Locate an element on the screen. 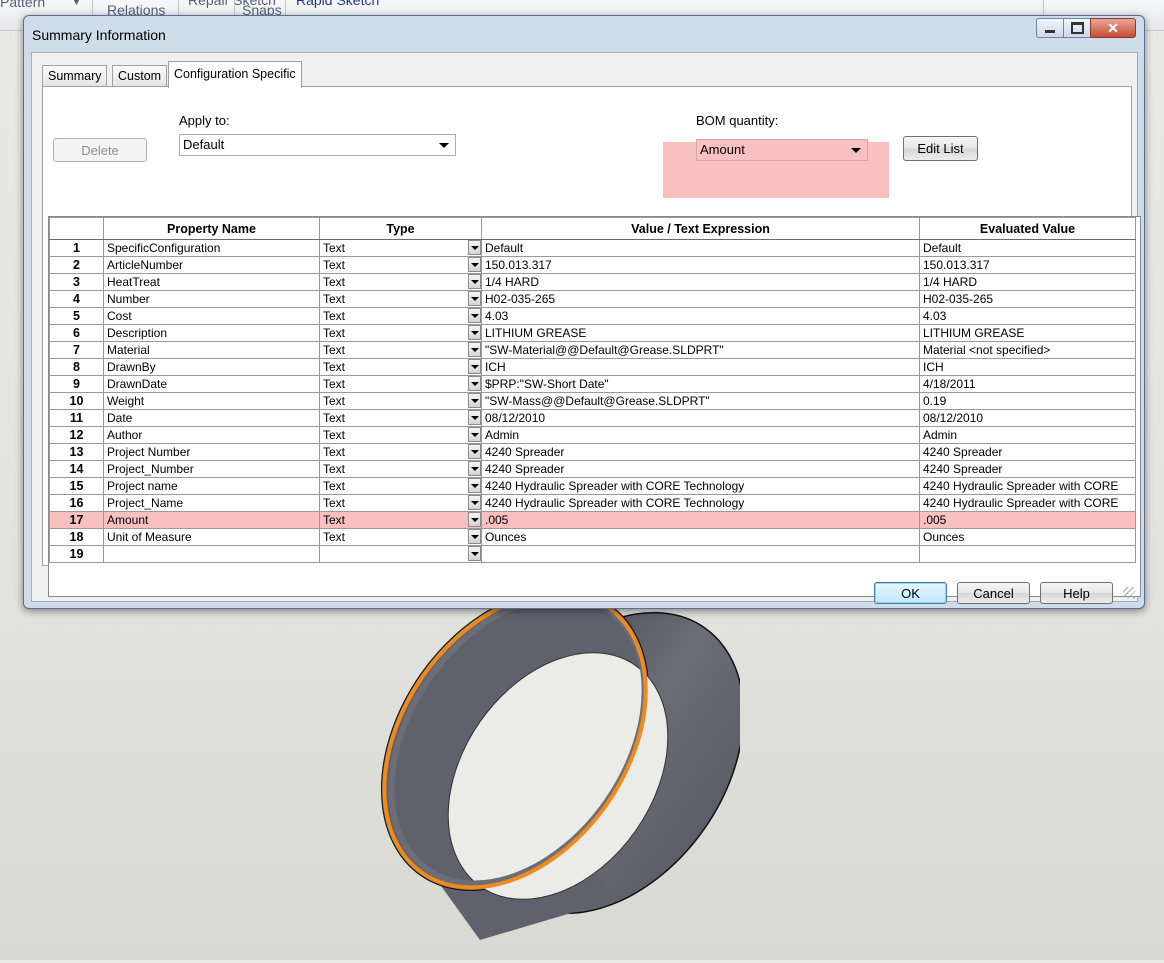 This screenshot has width=1164, height=963. value-expression-cell: "SW-Material@@Default@Grease.SLDPRT" is located at coordinates (700, 350).